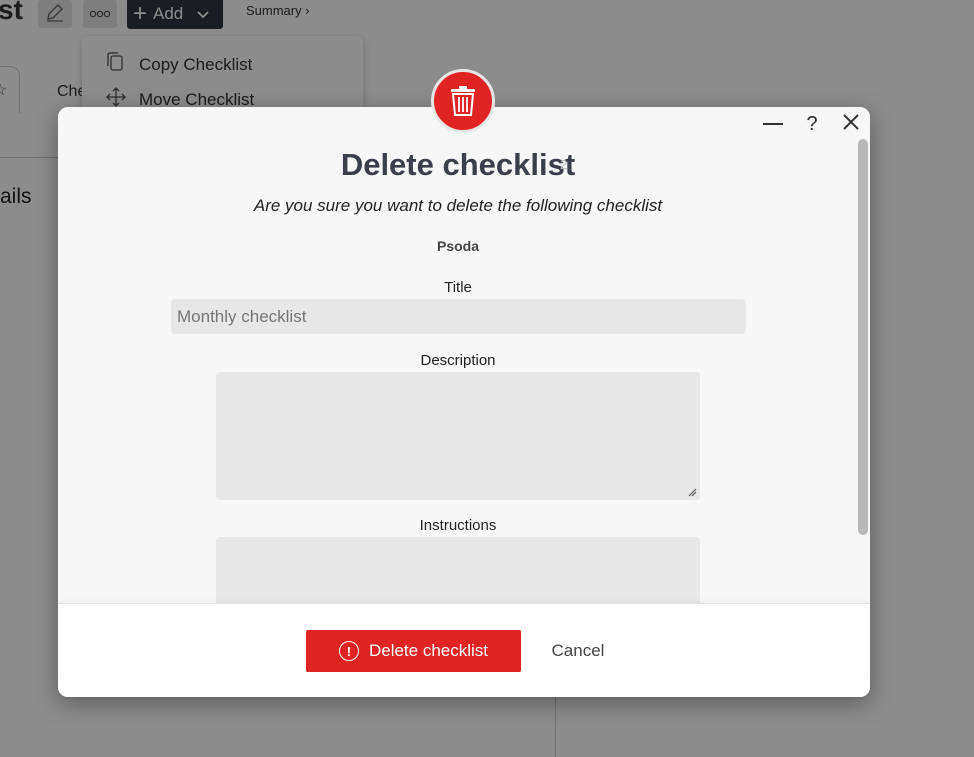 The height and width of the screenshot is (757, 974). Describe the element at coordinates (428, 650) in the screenshot. I see `delete-button-label: Delete checklist` at that location.